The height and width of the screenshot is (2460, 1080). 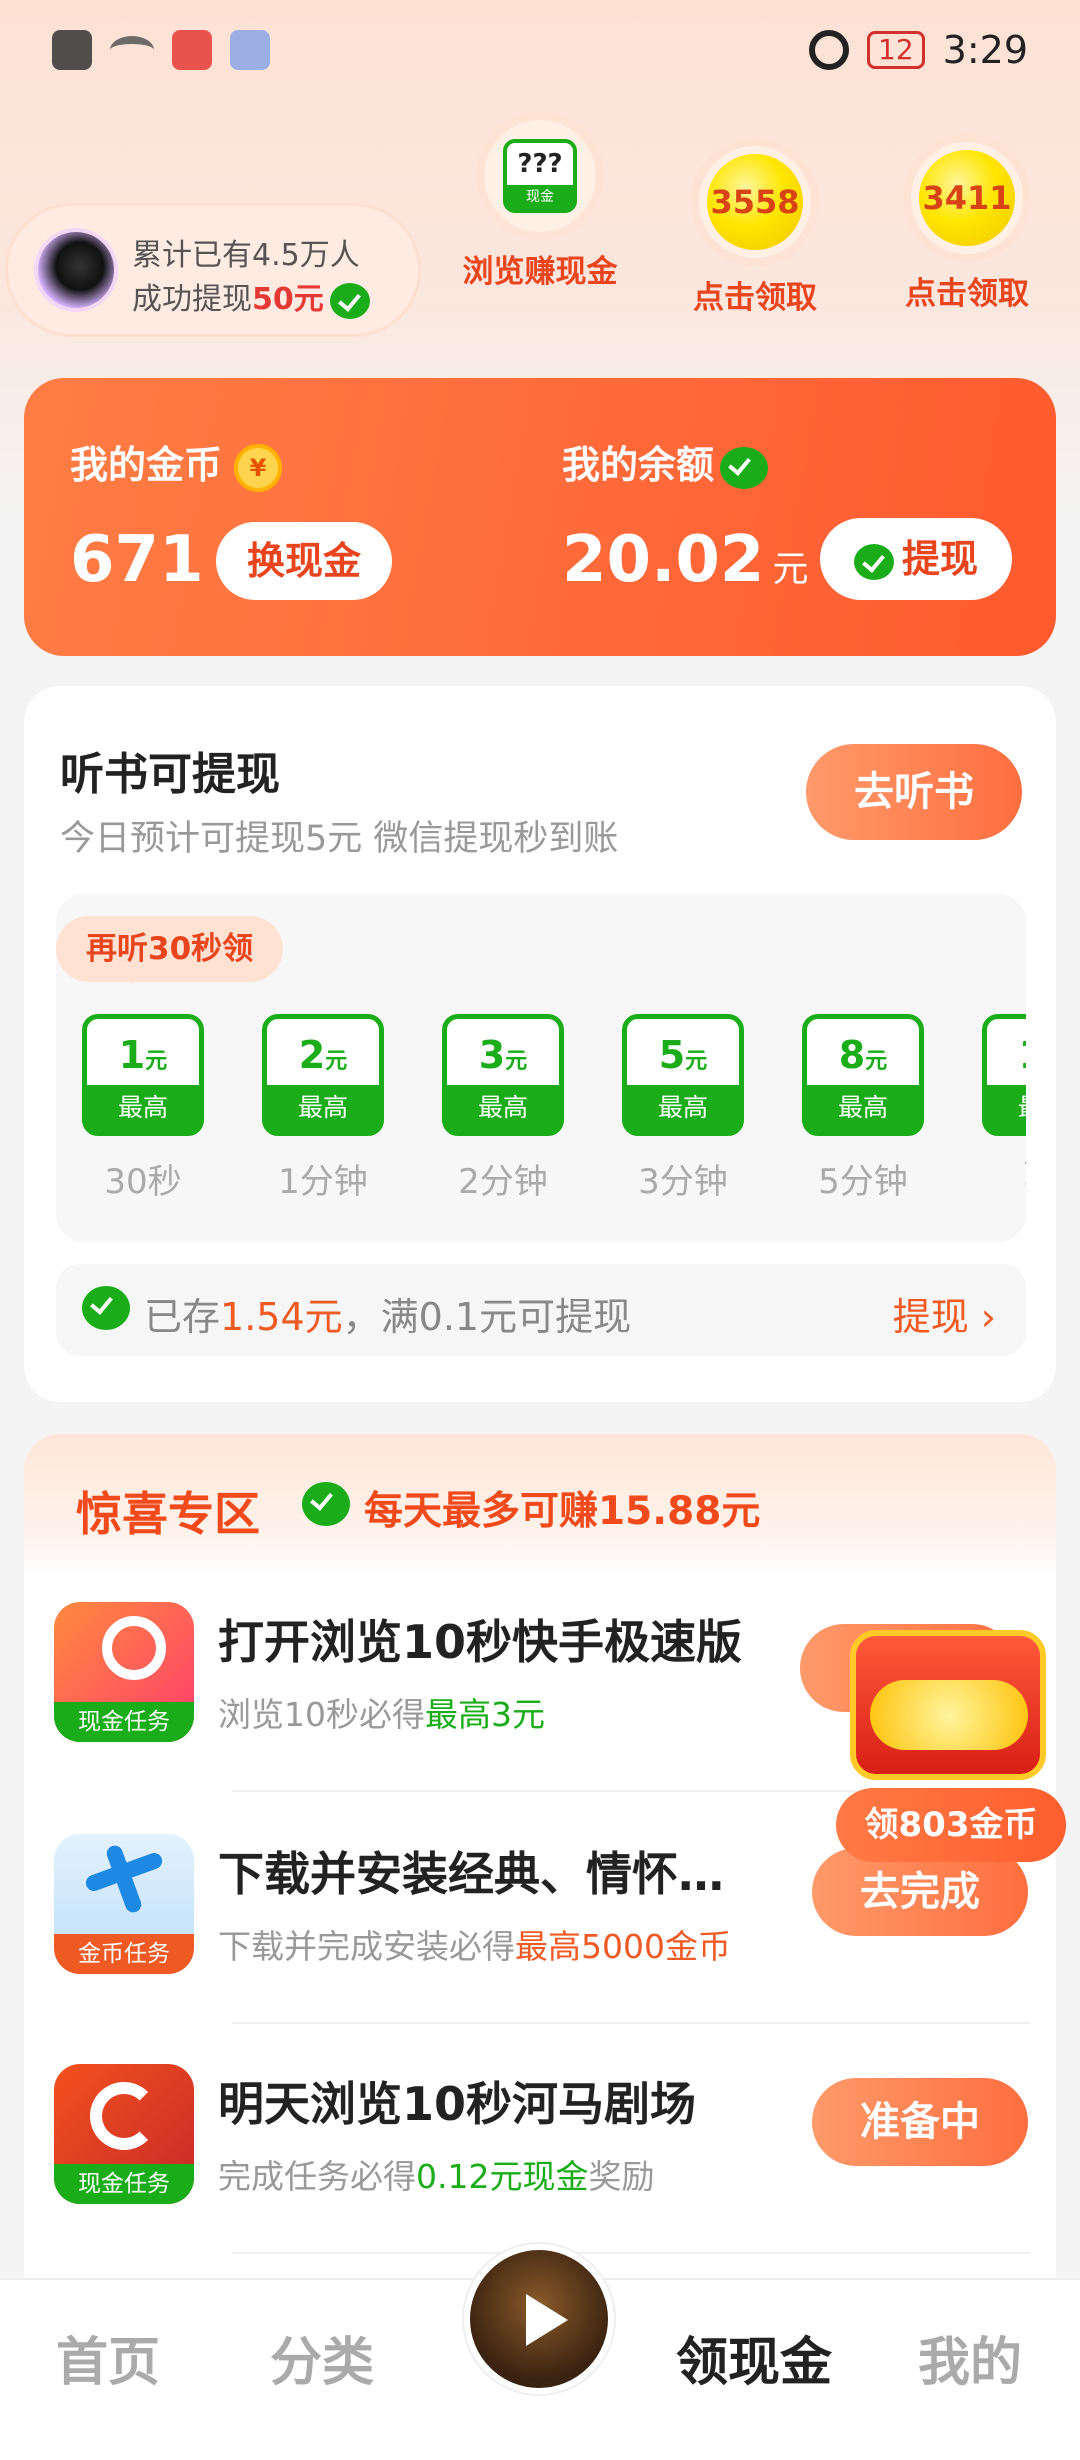 What do you see at coordinates (755, 202) in the screenshot?
I see `coin-bubble: 3558` at bounding box center [755, 202].